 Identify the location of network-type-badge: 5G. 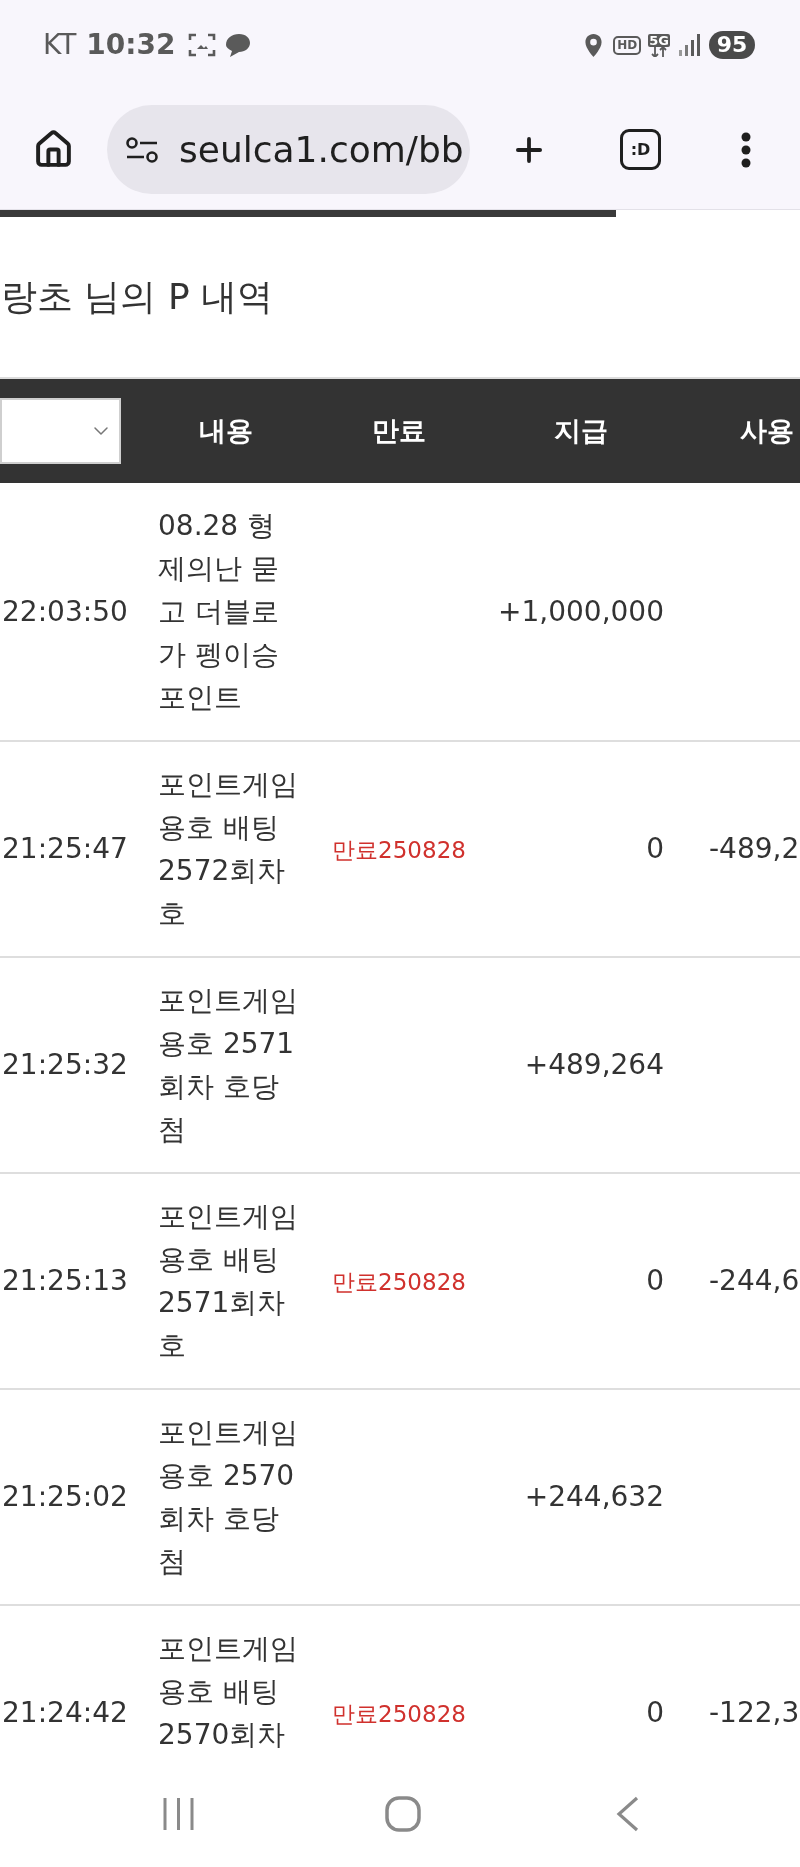
(659, 40).